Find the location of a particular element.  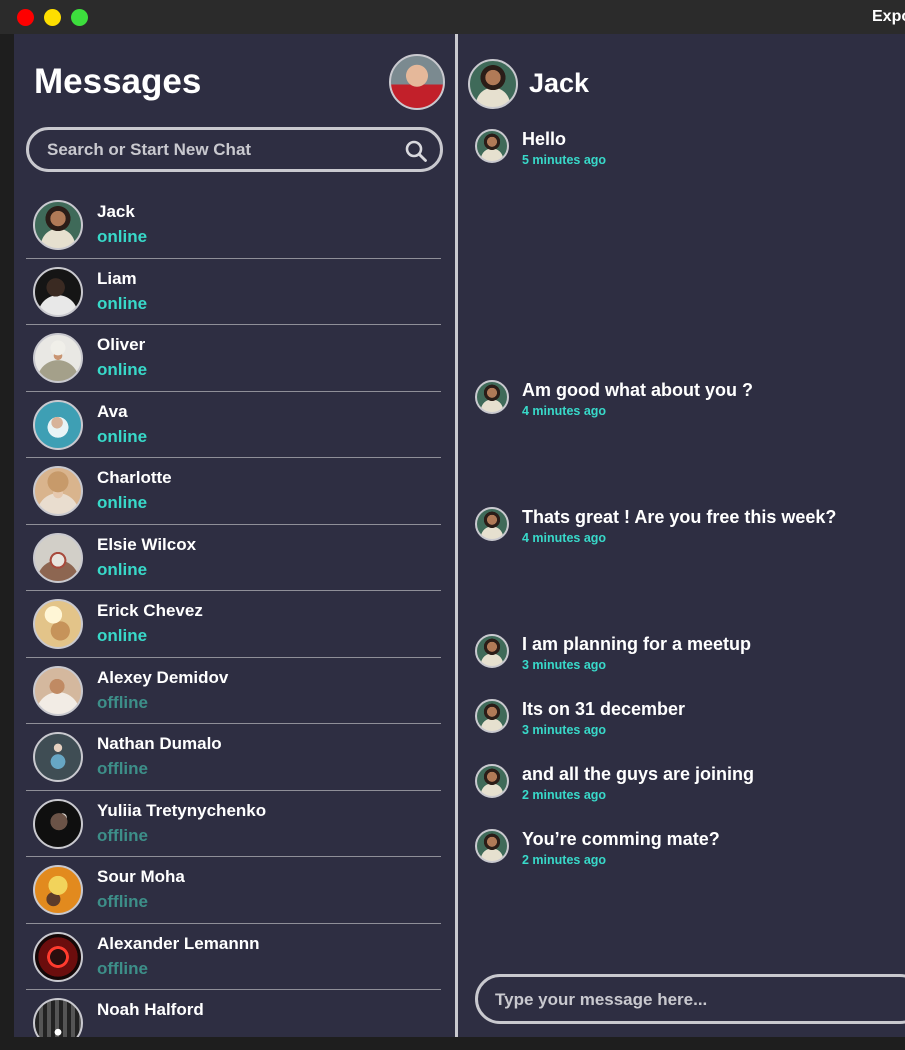

contact-name: Sour Moha is located at coordinates (141, 876).